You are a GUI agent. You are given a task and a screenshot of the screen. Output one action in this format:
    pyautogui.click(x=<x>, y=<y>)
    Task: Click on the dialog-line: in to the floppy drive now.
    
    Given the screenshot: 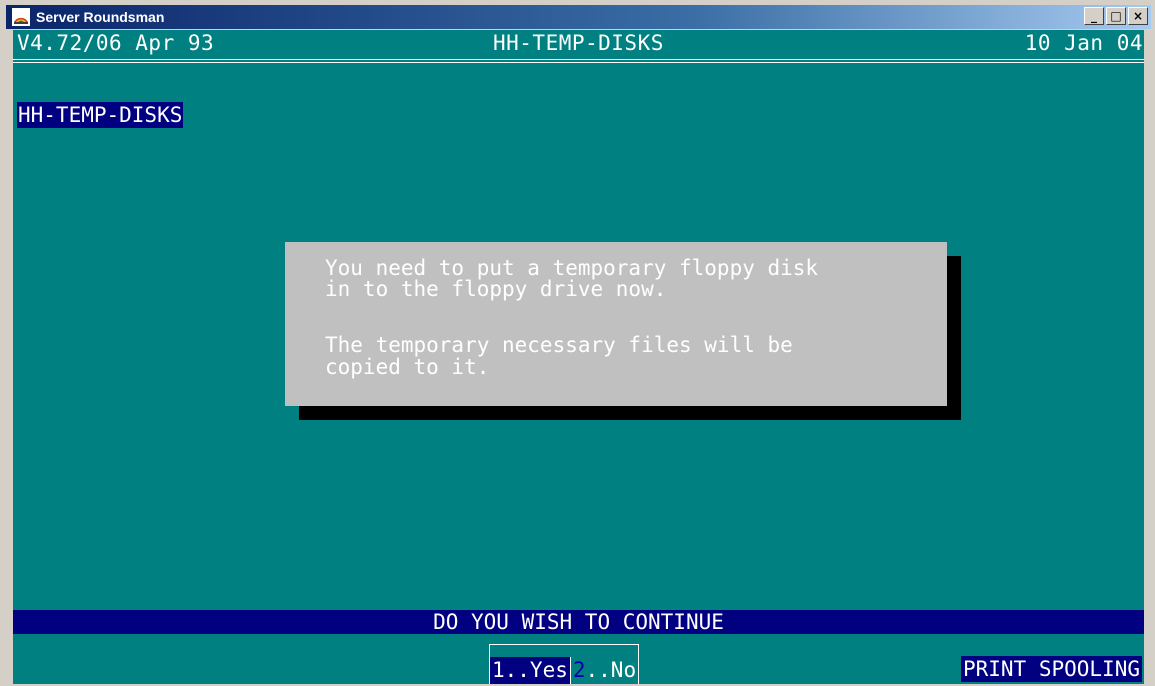 What is the action you would take?
    pyautogui.click(x=496, y=289)
    